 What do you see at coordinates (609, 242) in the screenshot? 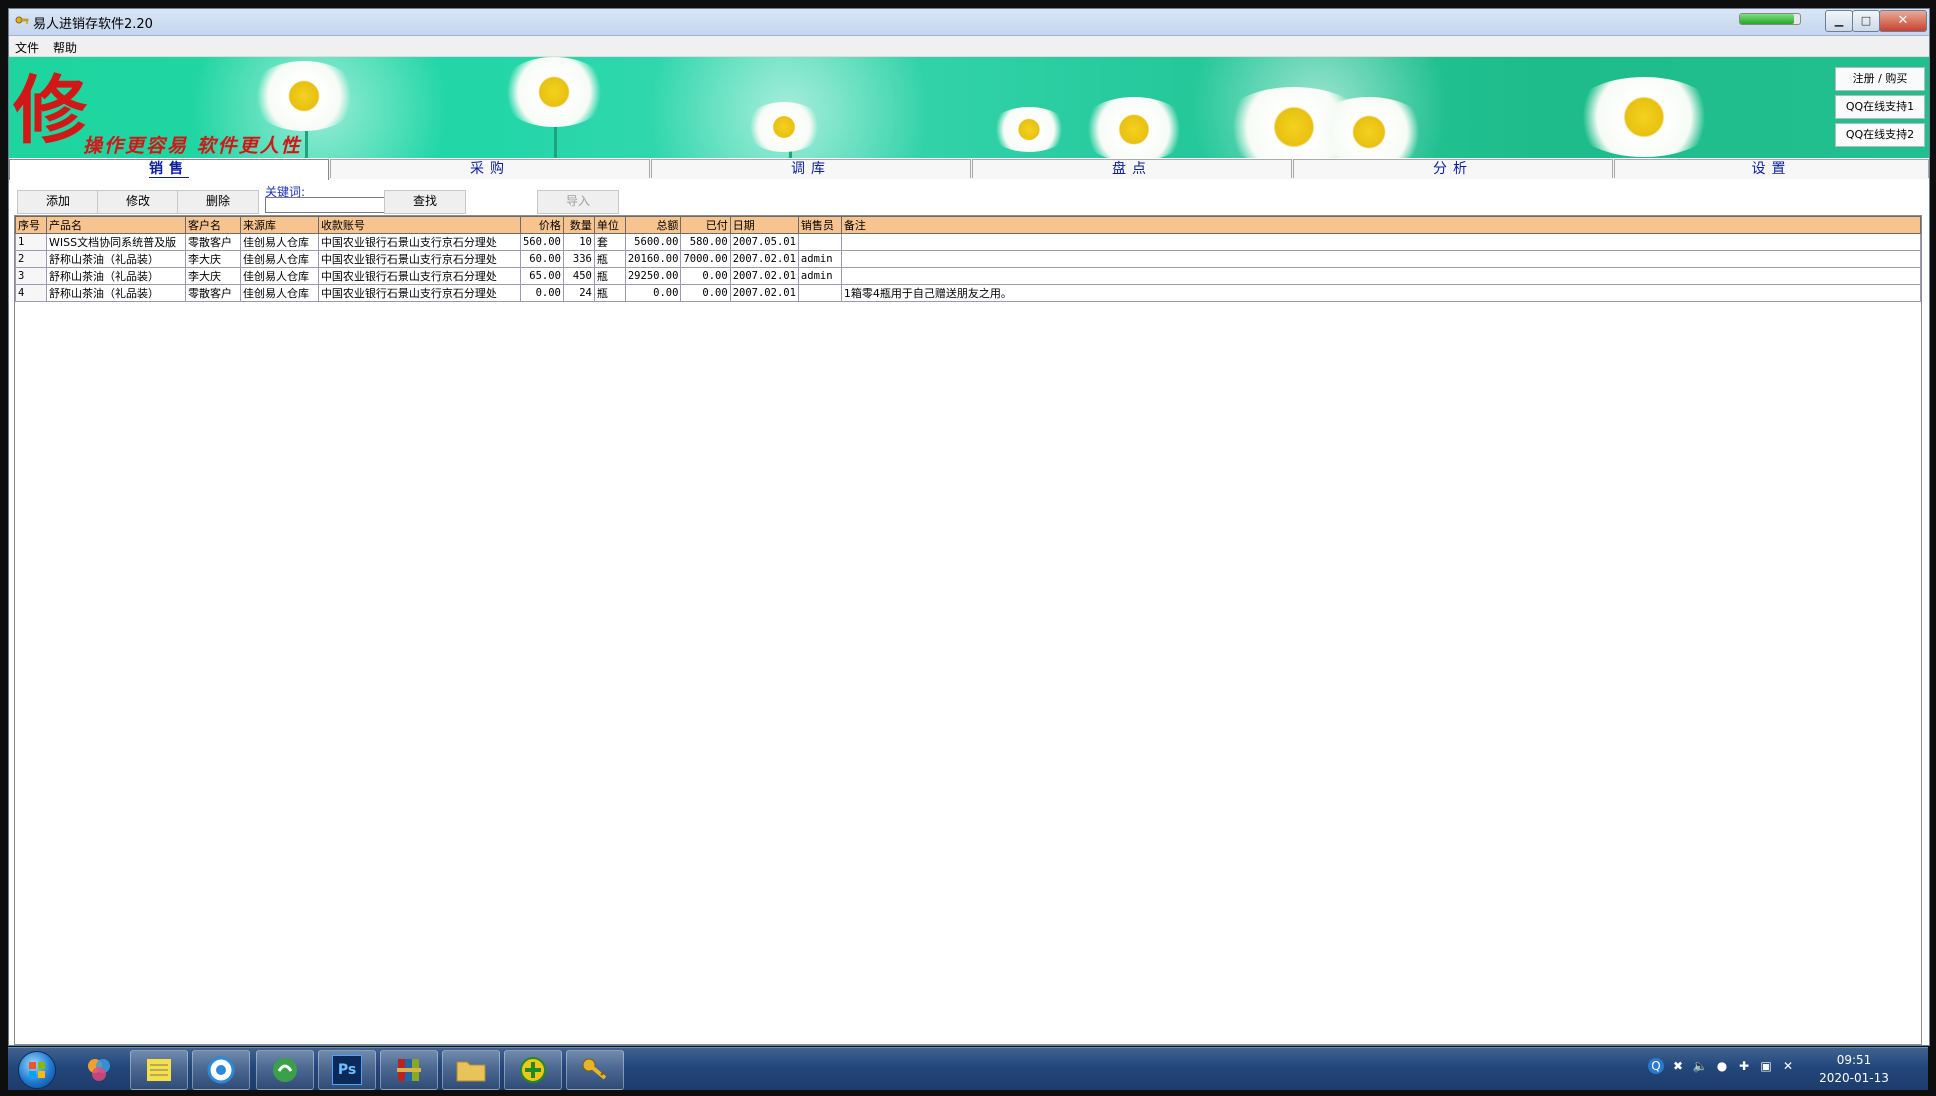
I see `table-cell: 套` at bounding box center [609, 242].